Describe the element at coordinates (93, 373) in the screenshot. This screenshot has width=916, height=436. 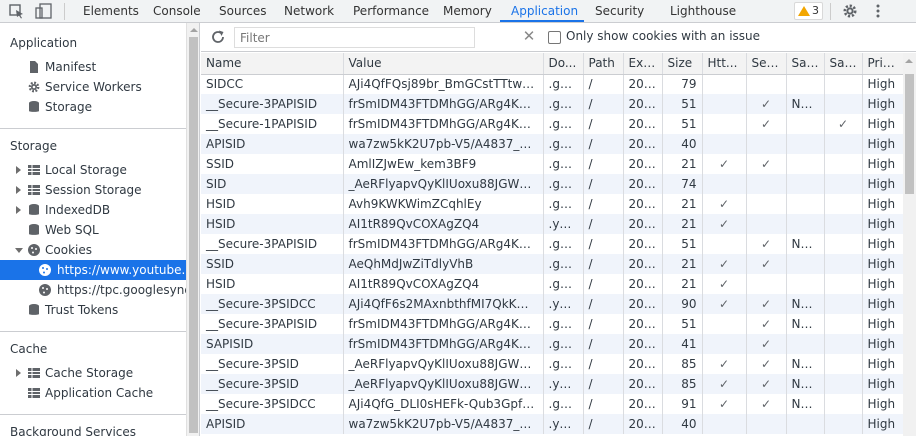
I see `sidebar-item-cache-storage: Cache Storage` at that location.